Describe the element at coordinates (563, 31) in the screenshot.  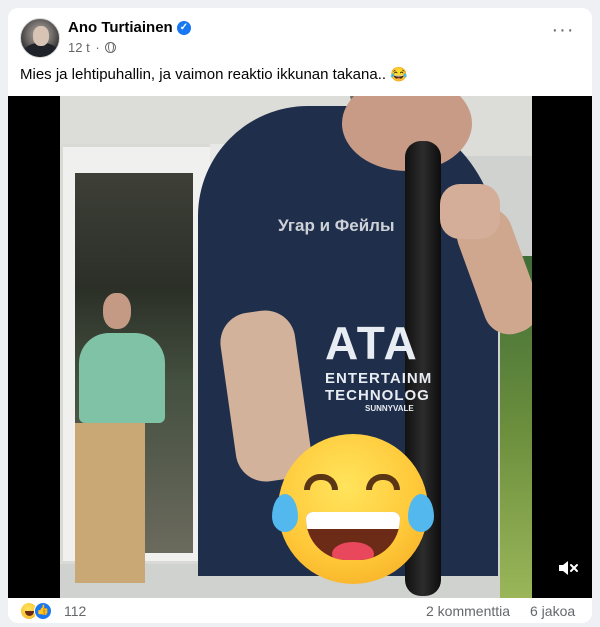
I see `more-options-button: ···` at that location.